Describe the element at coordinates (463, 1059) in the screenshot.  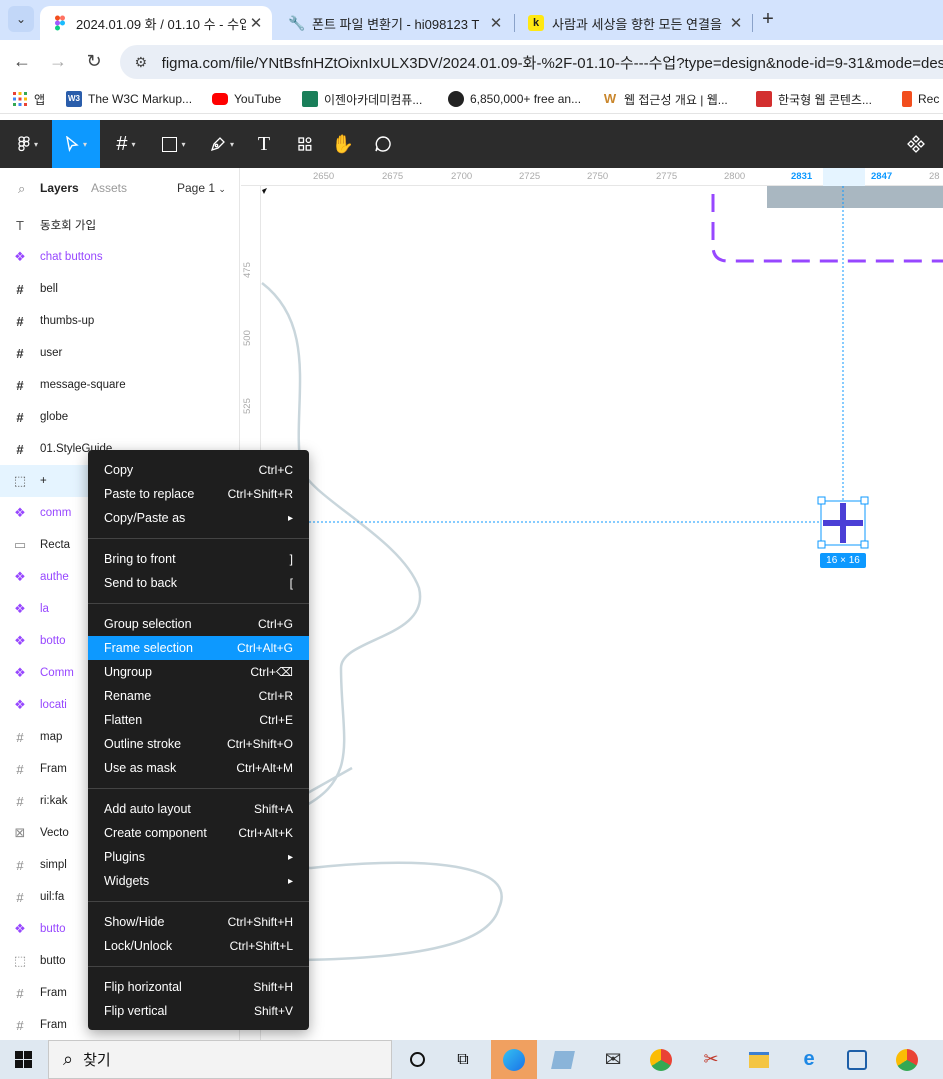
I see `task-view-icon: ⧉` at that location.